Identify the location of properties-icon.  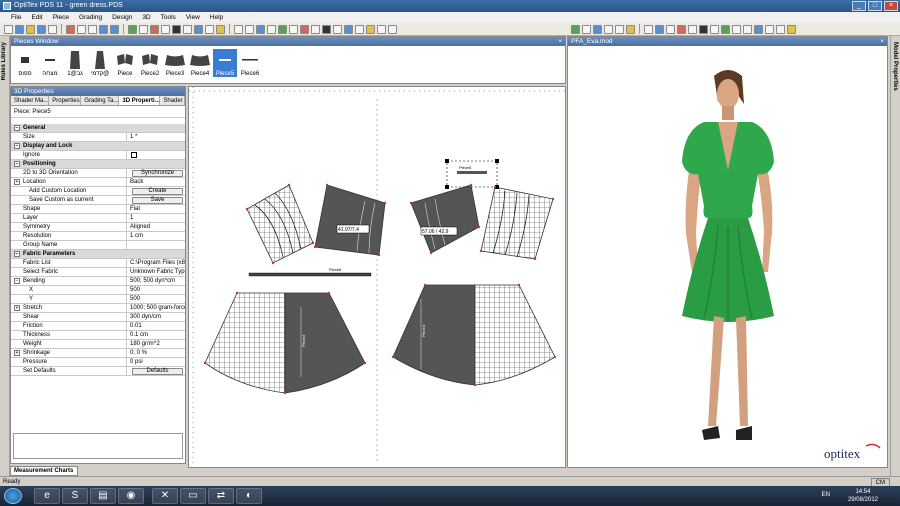
(392, 29).